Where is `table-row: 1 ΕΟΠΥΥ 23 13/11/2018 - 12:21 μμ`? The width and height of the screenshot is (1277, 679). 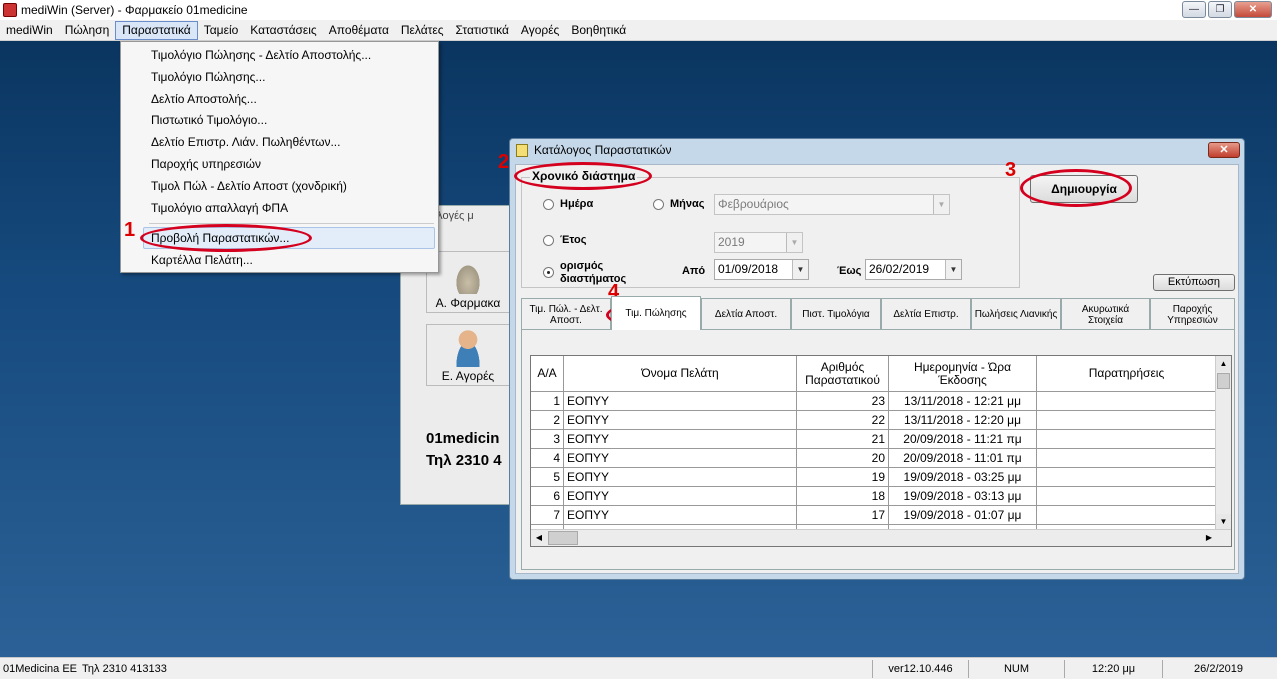 table-row: 1 ΕΟΠΥΥ 23 13/11/2018 - 12:21 μμ is located at coordinates (874, 401).